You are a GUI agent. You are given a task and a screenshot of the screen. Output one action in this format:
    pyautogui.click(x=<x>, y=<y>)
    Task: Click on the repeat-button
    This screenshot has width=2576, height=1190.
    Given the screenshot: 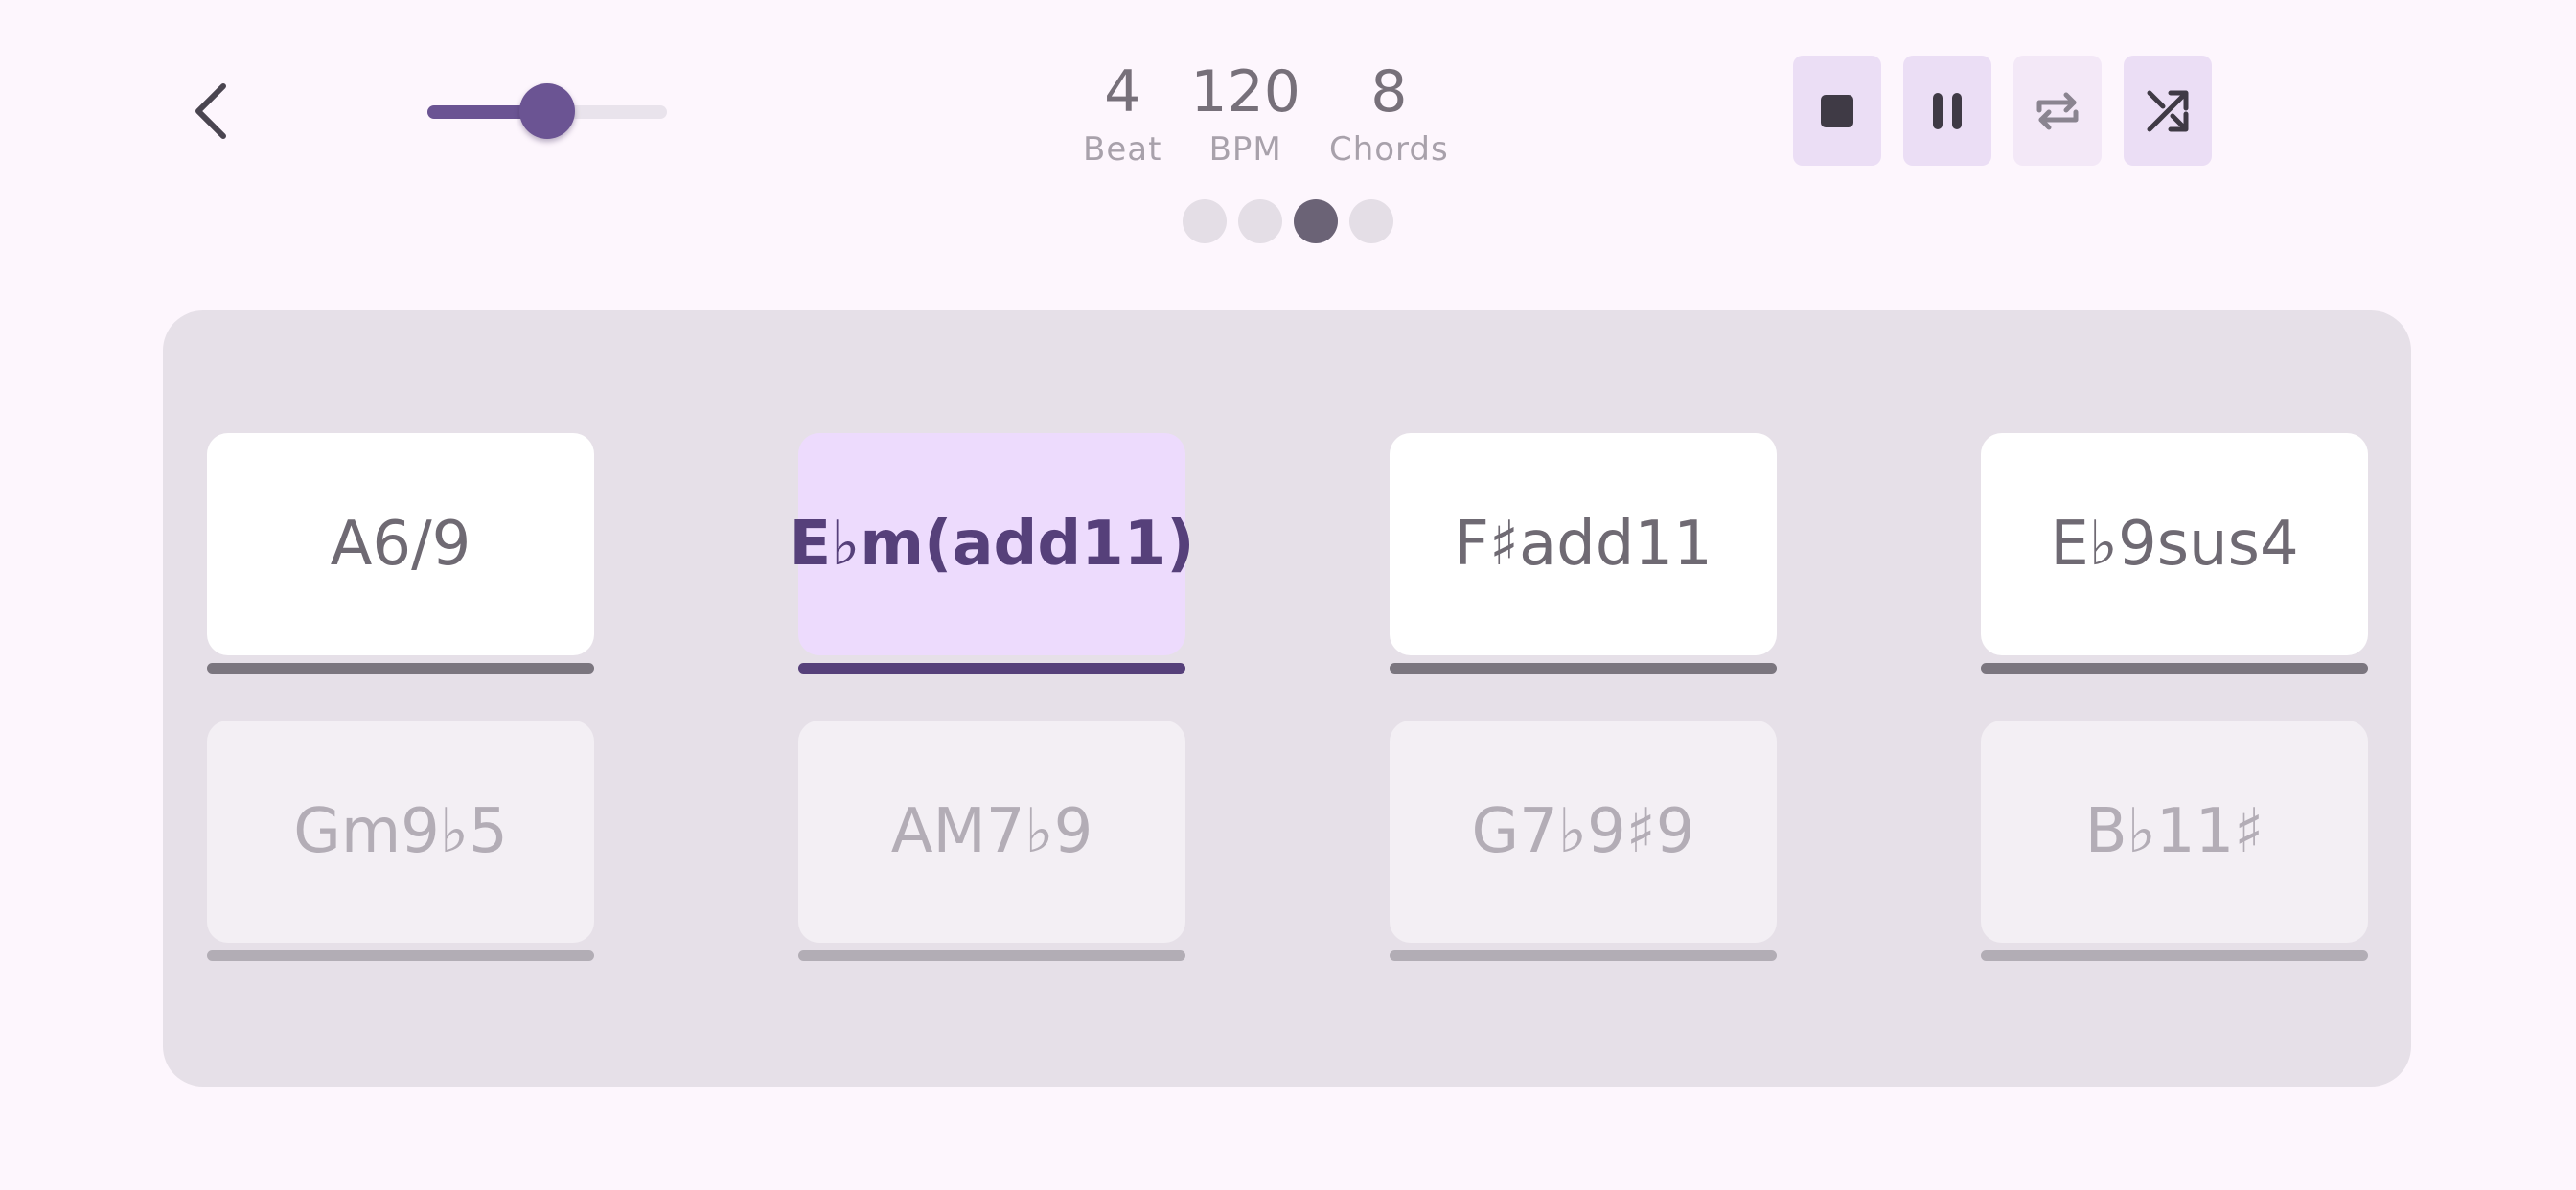 What is the action you would take?
    pyautogui.click(x=2057, y=111)
    